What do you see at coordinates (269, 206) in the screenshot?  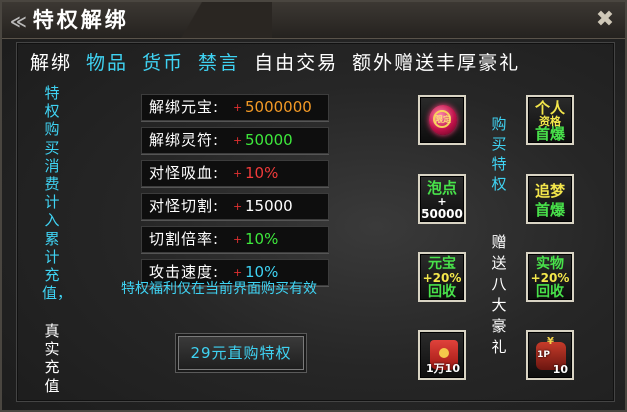 I see `row-value: 15000` at bounding box center [269, 206].